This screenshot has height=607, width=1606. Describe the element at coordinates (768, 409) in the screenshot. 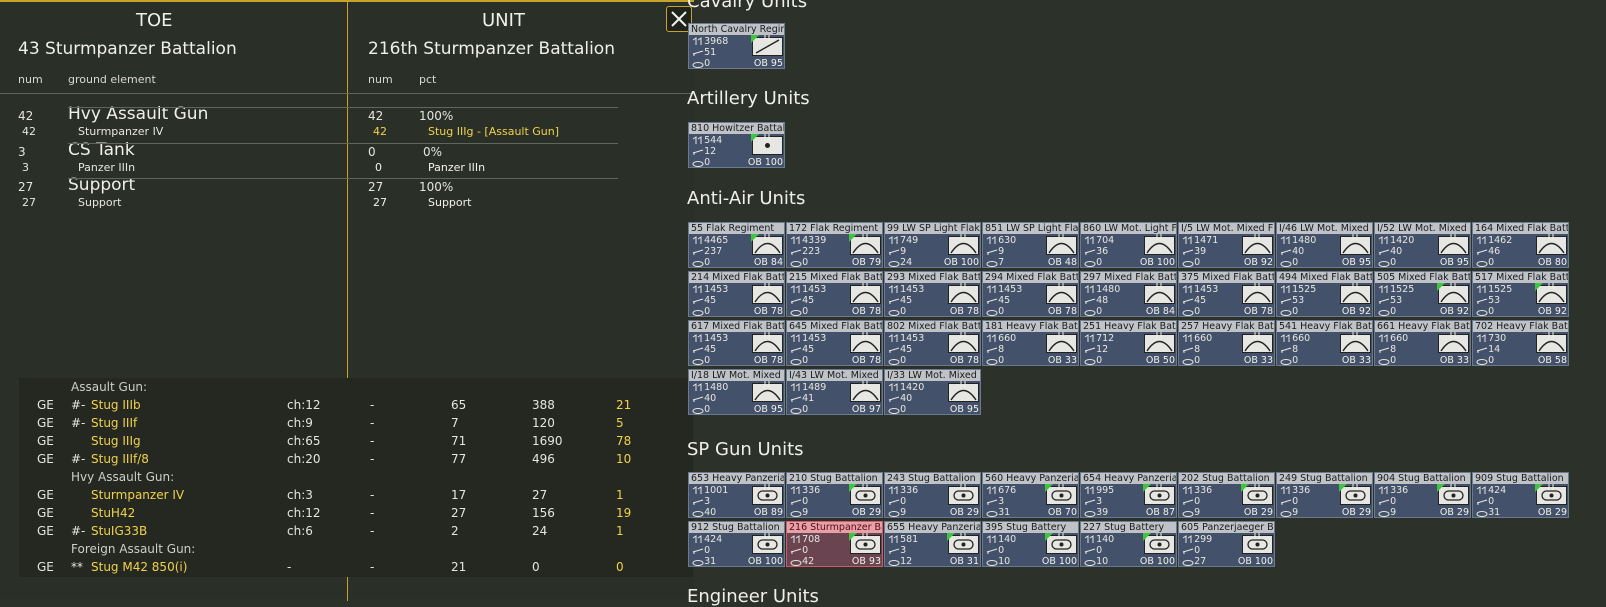

I see `unit-ob: OB 95` at that location.